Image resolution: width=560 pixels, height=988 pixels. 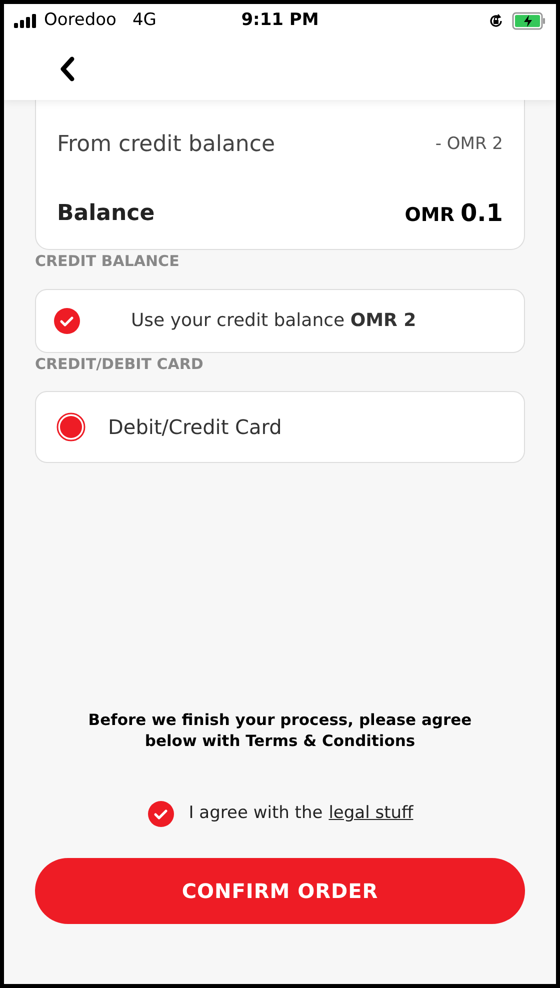 What do you see at coordinates (119, 364) in the screenshot?
I see `section-heading: CREDIT/DEBIT CARD` at bounding box center [119, 364].